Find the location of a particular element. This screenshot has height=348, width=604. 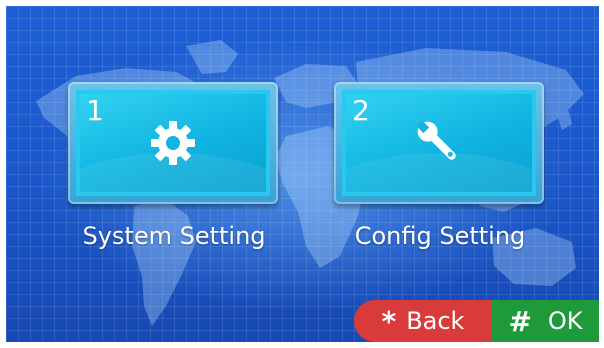

back-label: Back is located at coordinates (435, 321).